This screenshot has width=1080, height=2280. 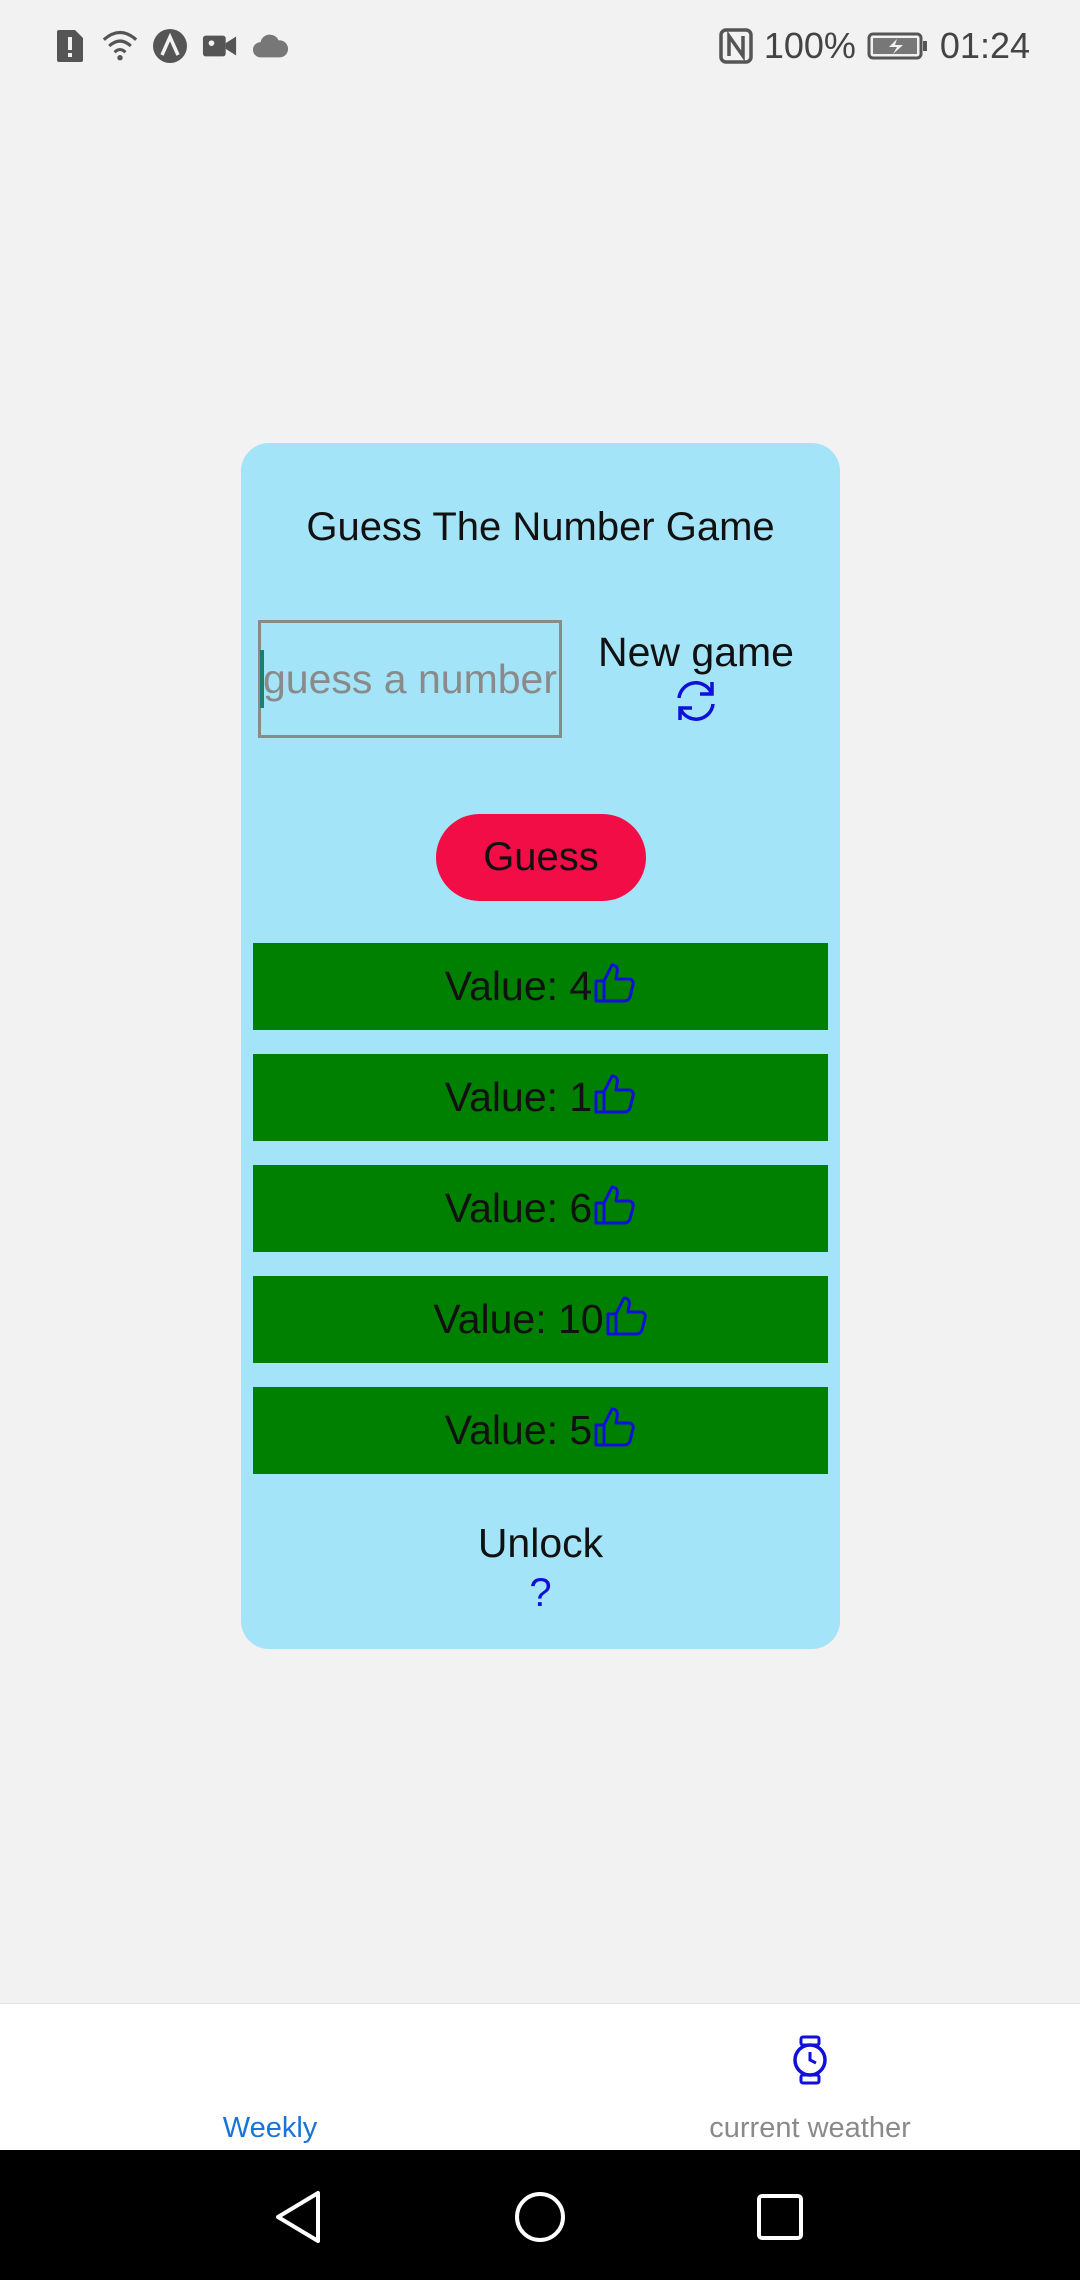 What do you see at coordinates (540, 1568) in the screenshot?
I see `unlock-button: Unlock ?` at bounding box center [540, 1568].